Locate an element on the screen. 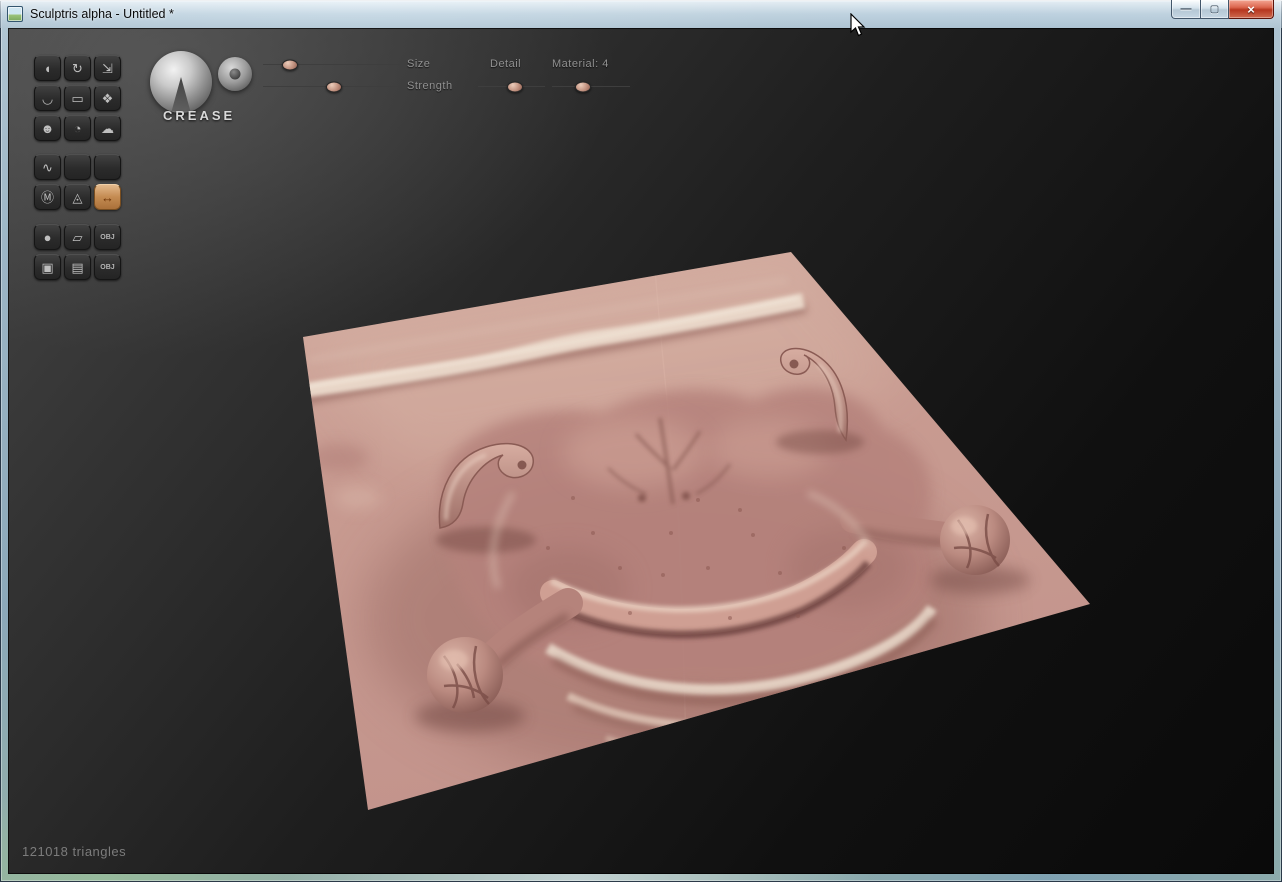 Image resolution: width=1282 pixels, height=882 pixels. import-obj-icon: OBJ is located at coordinates (107, 237).